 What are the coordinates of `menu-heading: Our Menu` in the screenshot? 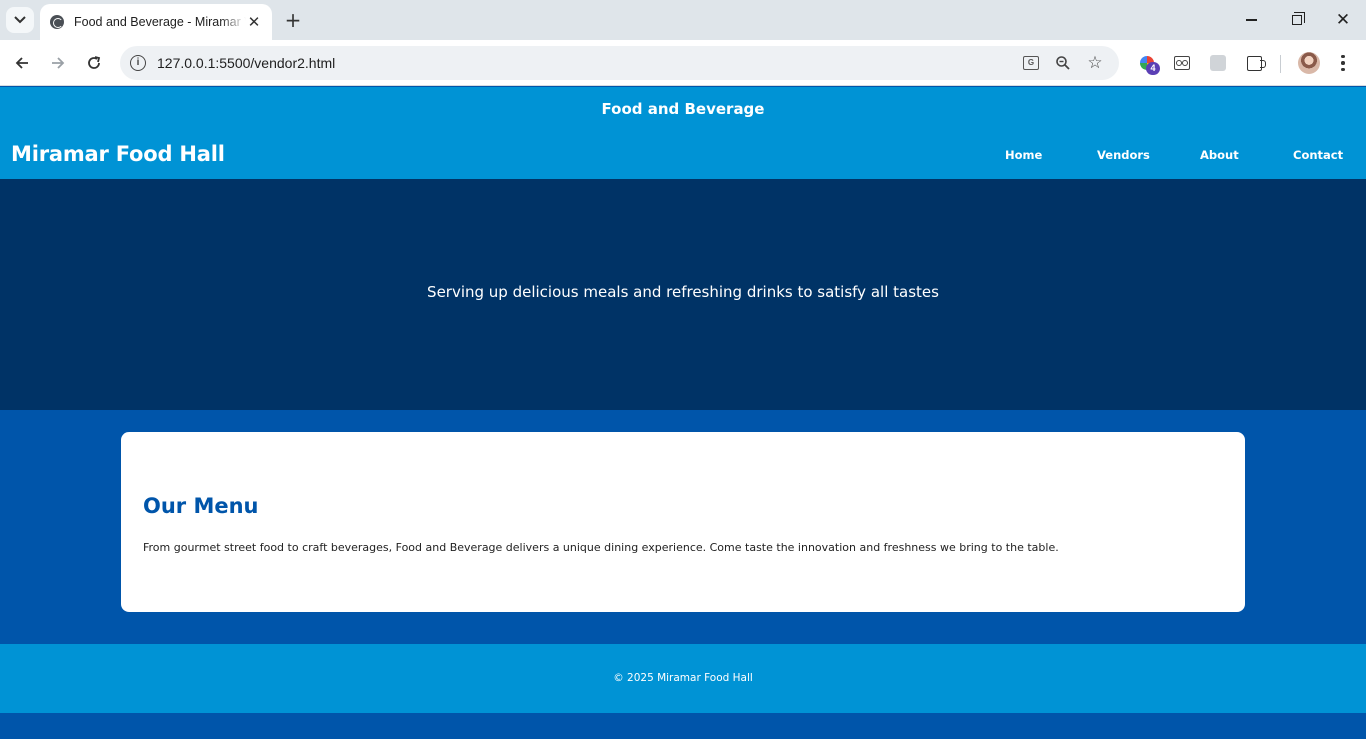 It's located at (201, 506).